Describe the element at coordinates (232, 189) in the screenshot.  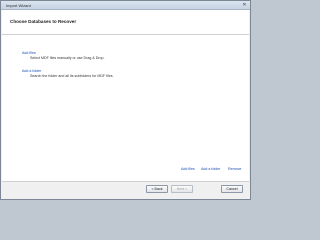
I see `cancel-button: Cancel` at that location.